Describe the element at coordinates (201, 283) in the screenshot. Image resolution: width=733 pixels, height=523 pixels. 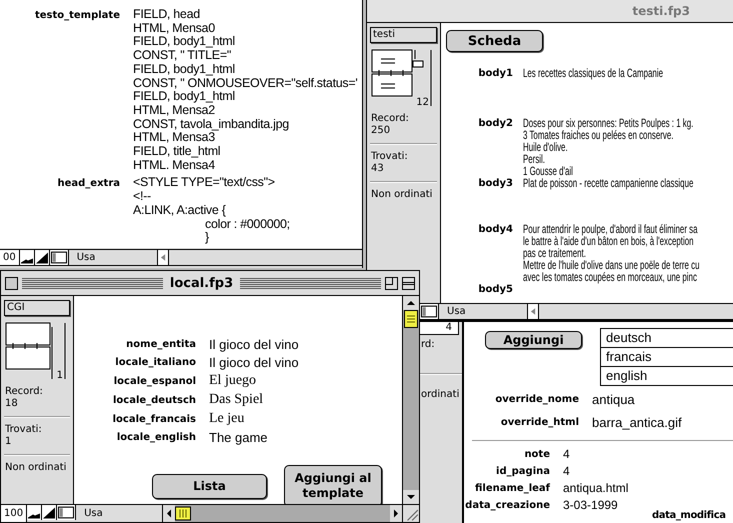
I see `window-title: local.fp3` at that location.